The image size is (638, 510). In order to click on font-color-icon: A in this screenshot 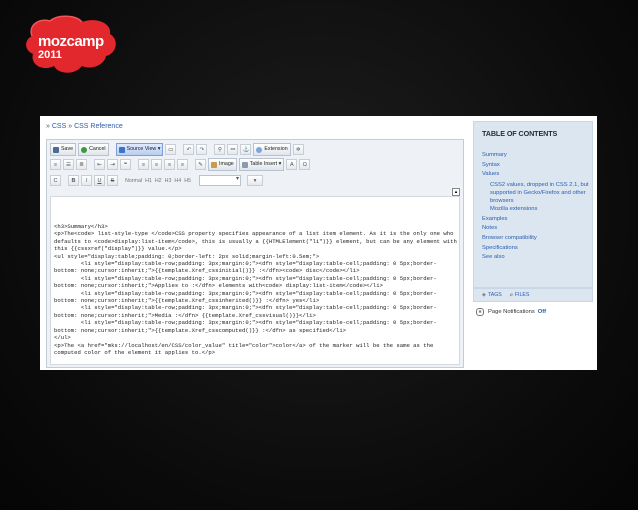, I will do `click(292, 164)`.